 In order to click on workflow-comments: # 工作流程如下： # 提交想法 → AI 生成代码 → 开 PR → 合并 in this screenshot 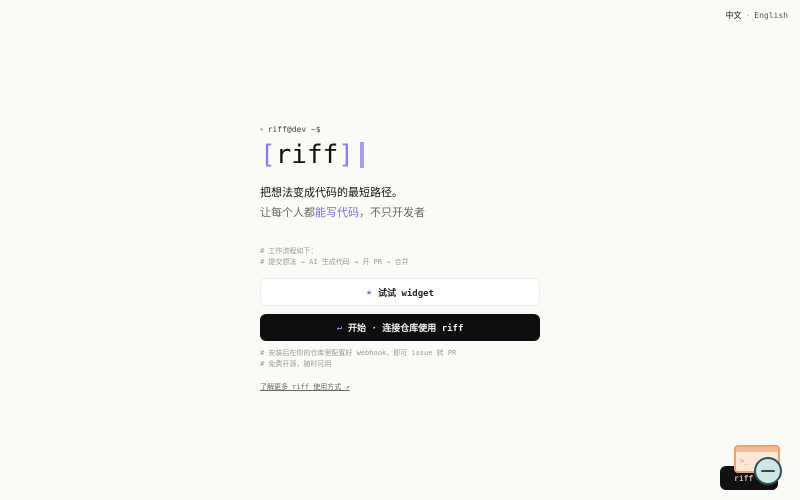, I will do `click(400, 257)`.